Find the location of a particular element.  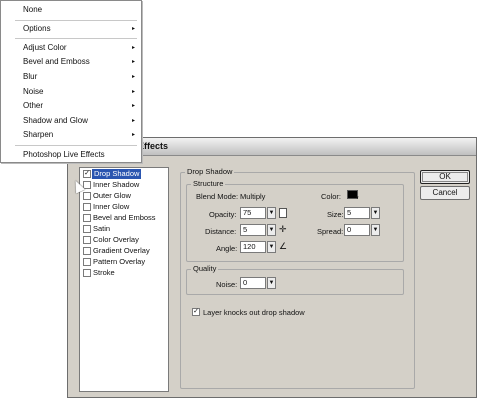

cancel-button: Cancel is located at coordinates (445, 193).